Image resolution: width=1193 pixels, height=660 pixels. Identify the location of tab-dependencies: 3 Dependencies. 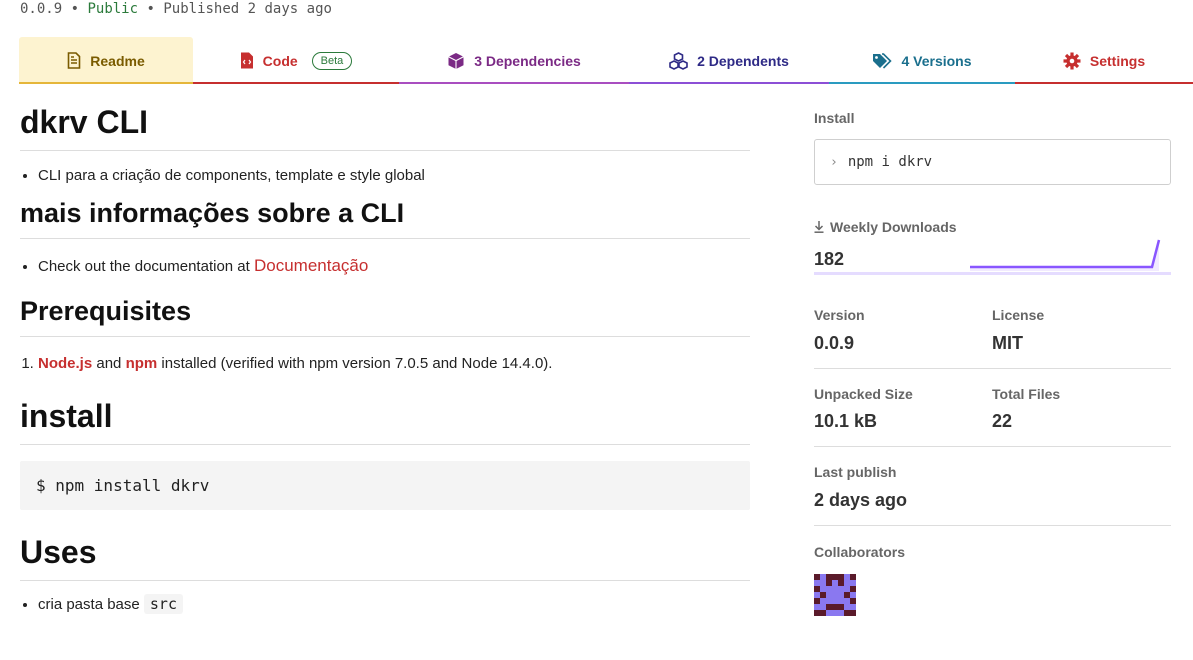
(514, 60).